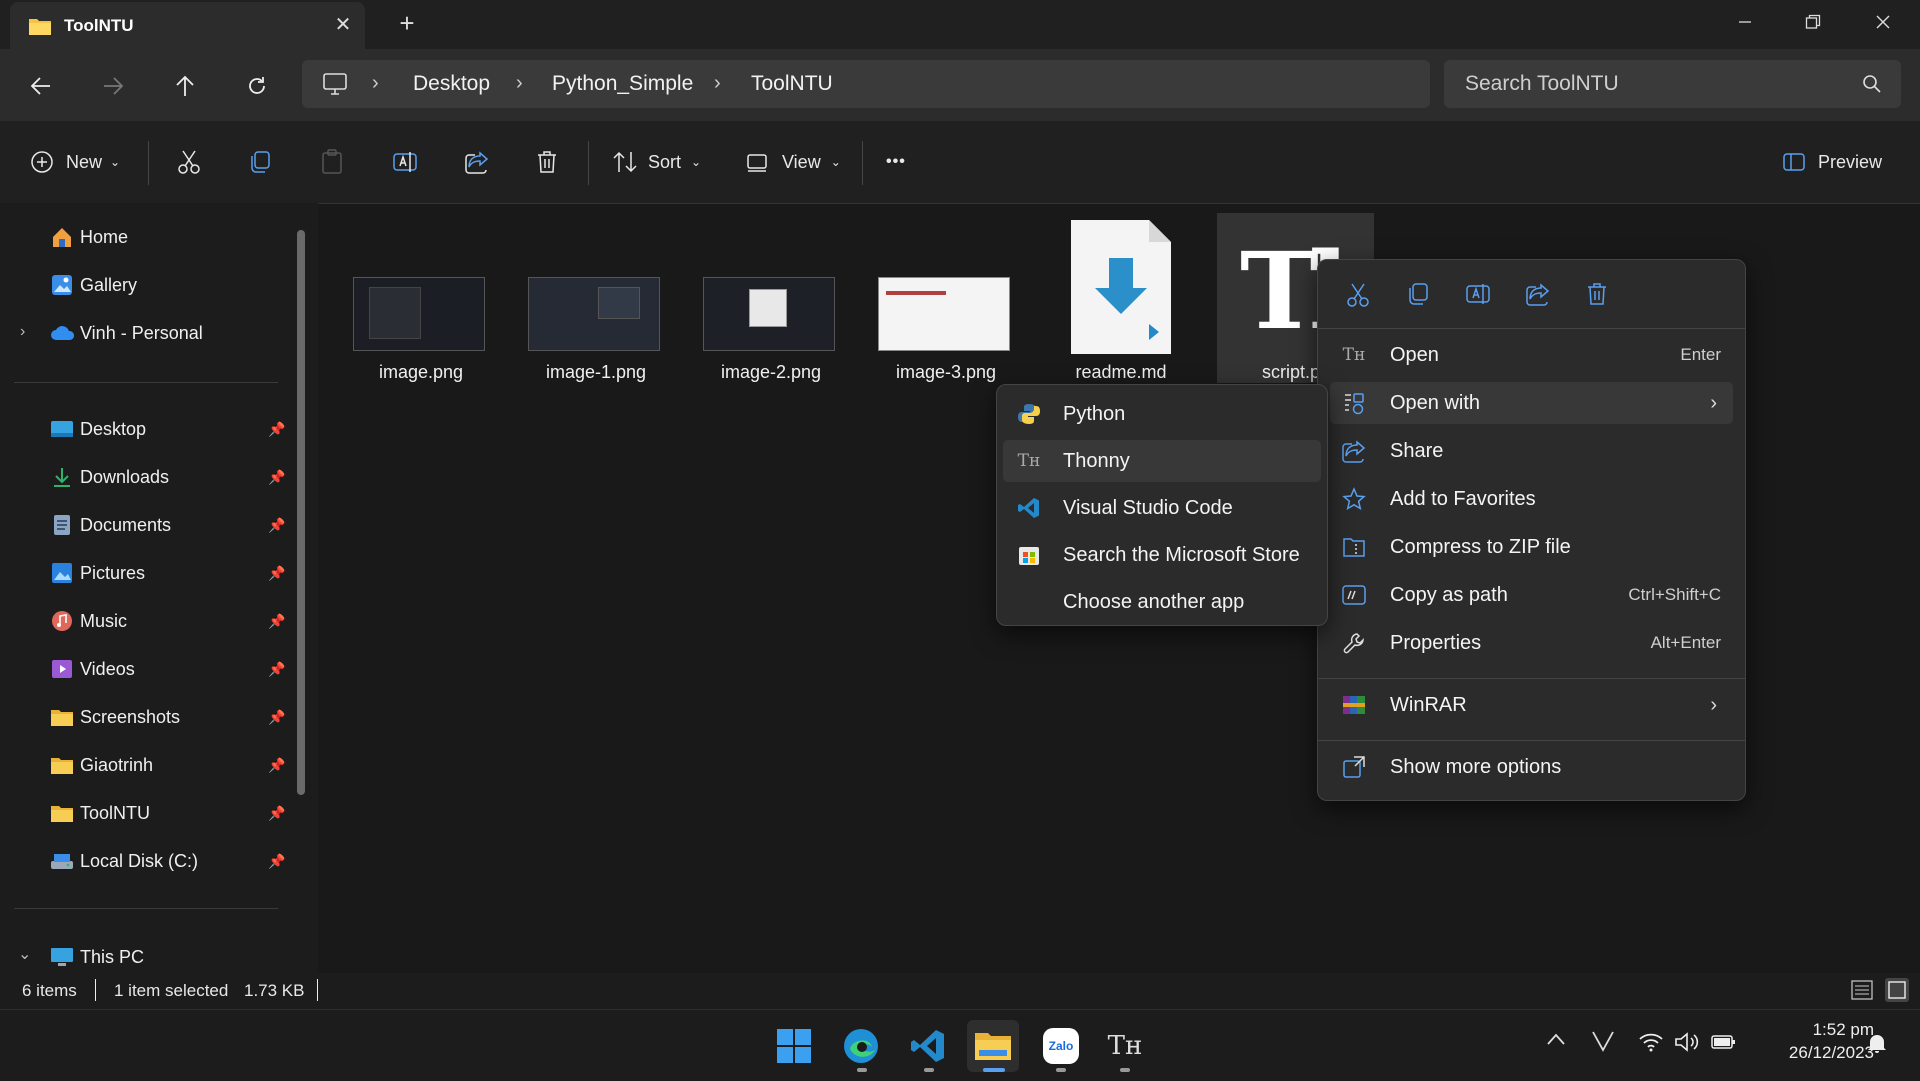 The width and height of the screenshot is (1920, 1081). What do you see at coordinates (1162, 461) in the screenshot?
I see `app-item-thonny: Tн Thonny` at bounding box center [1162, 461].